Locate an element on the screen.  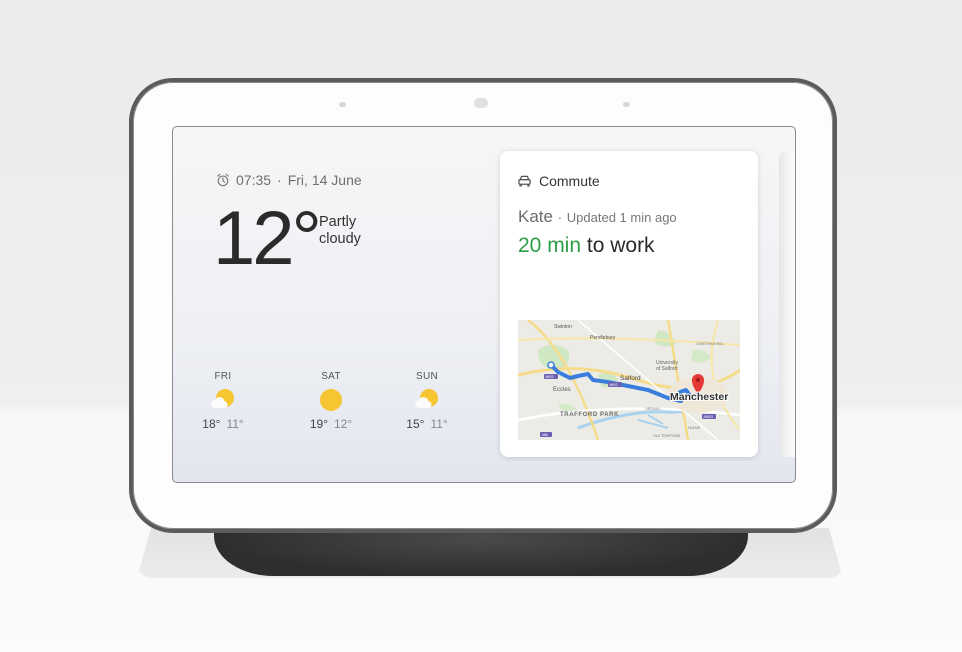
forecast-day: FRI 18° 11° is located at coordinates (223, 401).